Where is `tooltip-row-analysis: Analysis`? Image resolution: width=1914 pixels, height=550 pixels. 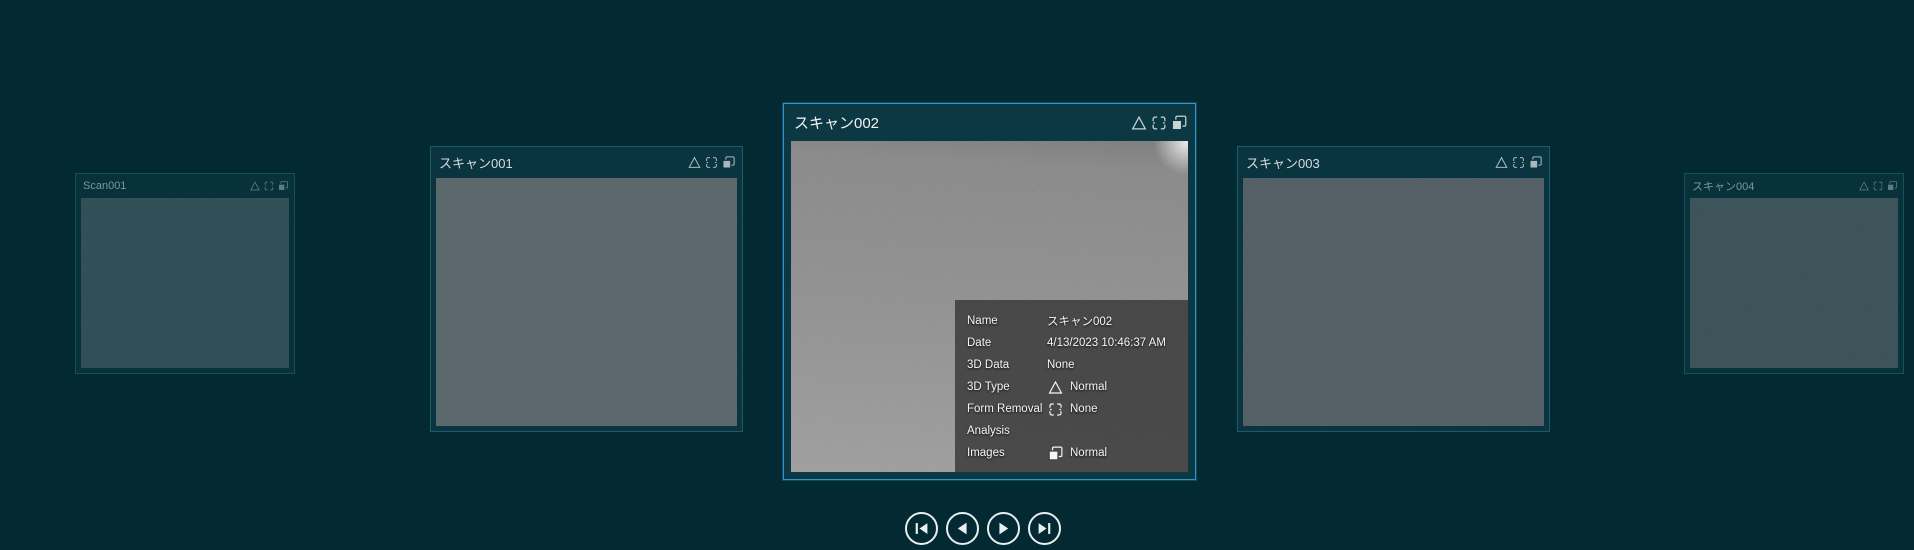 tooltip-row-analysis: Analysis is located at coordinates (988, 431).